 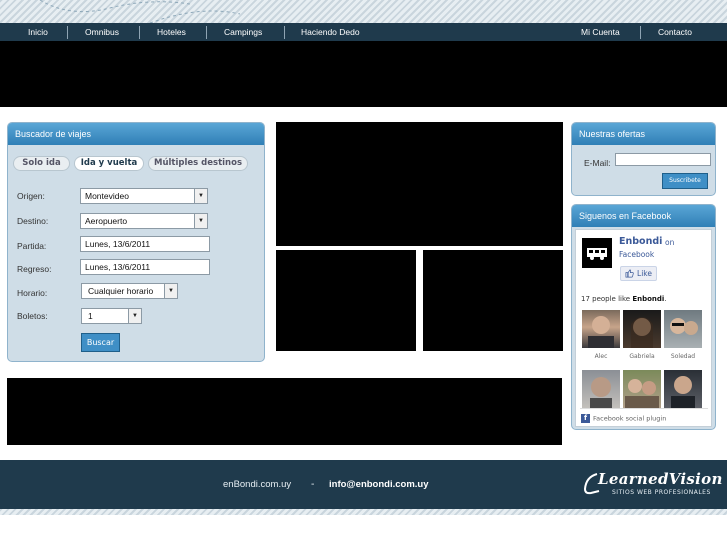 I want to click on learnedvision-wordmark: LearnedVision, so click(x=660, y=479).